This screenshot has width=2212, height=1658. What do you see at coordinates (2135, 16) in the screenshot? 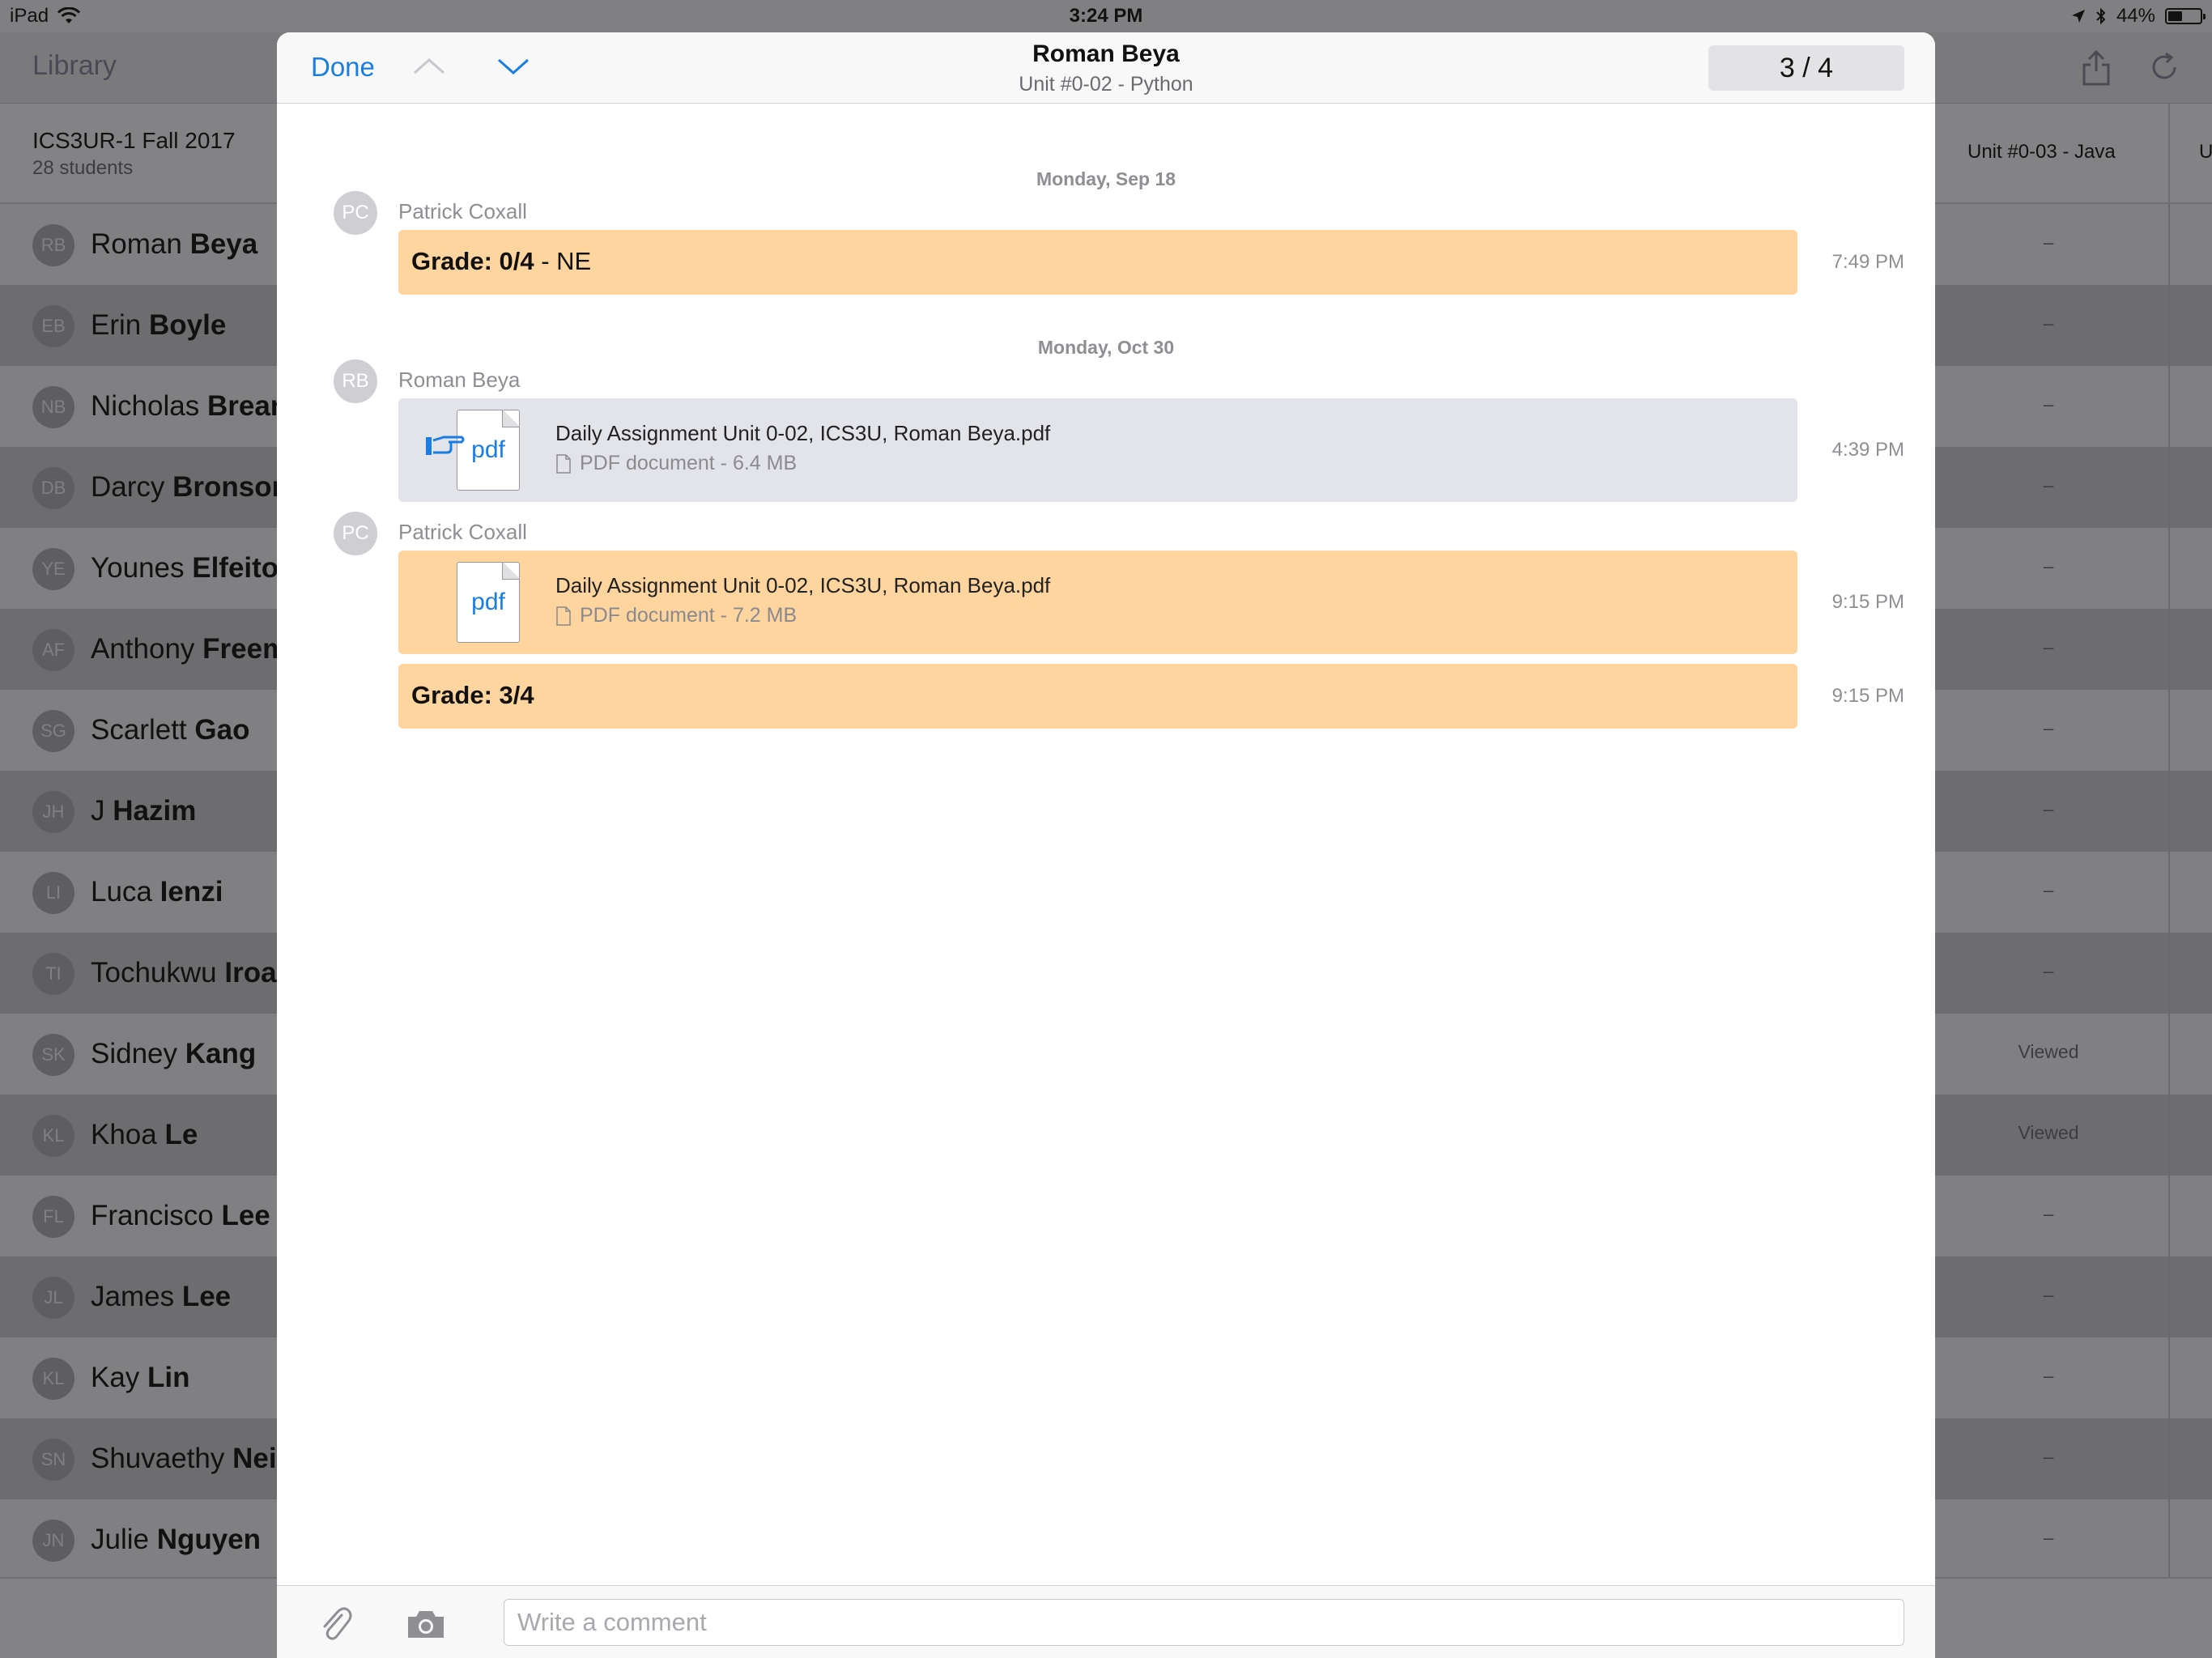
I see `battery-percent: 44%` at bounding box center [2135, 16].